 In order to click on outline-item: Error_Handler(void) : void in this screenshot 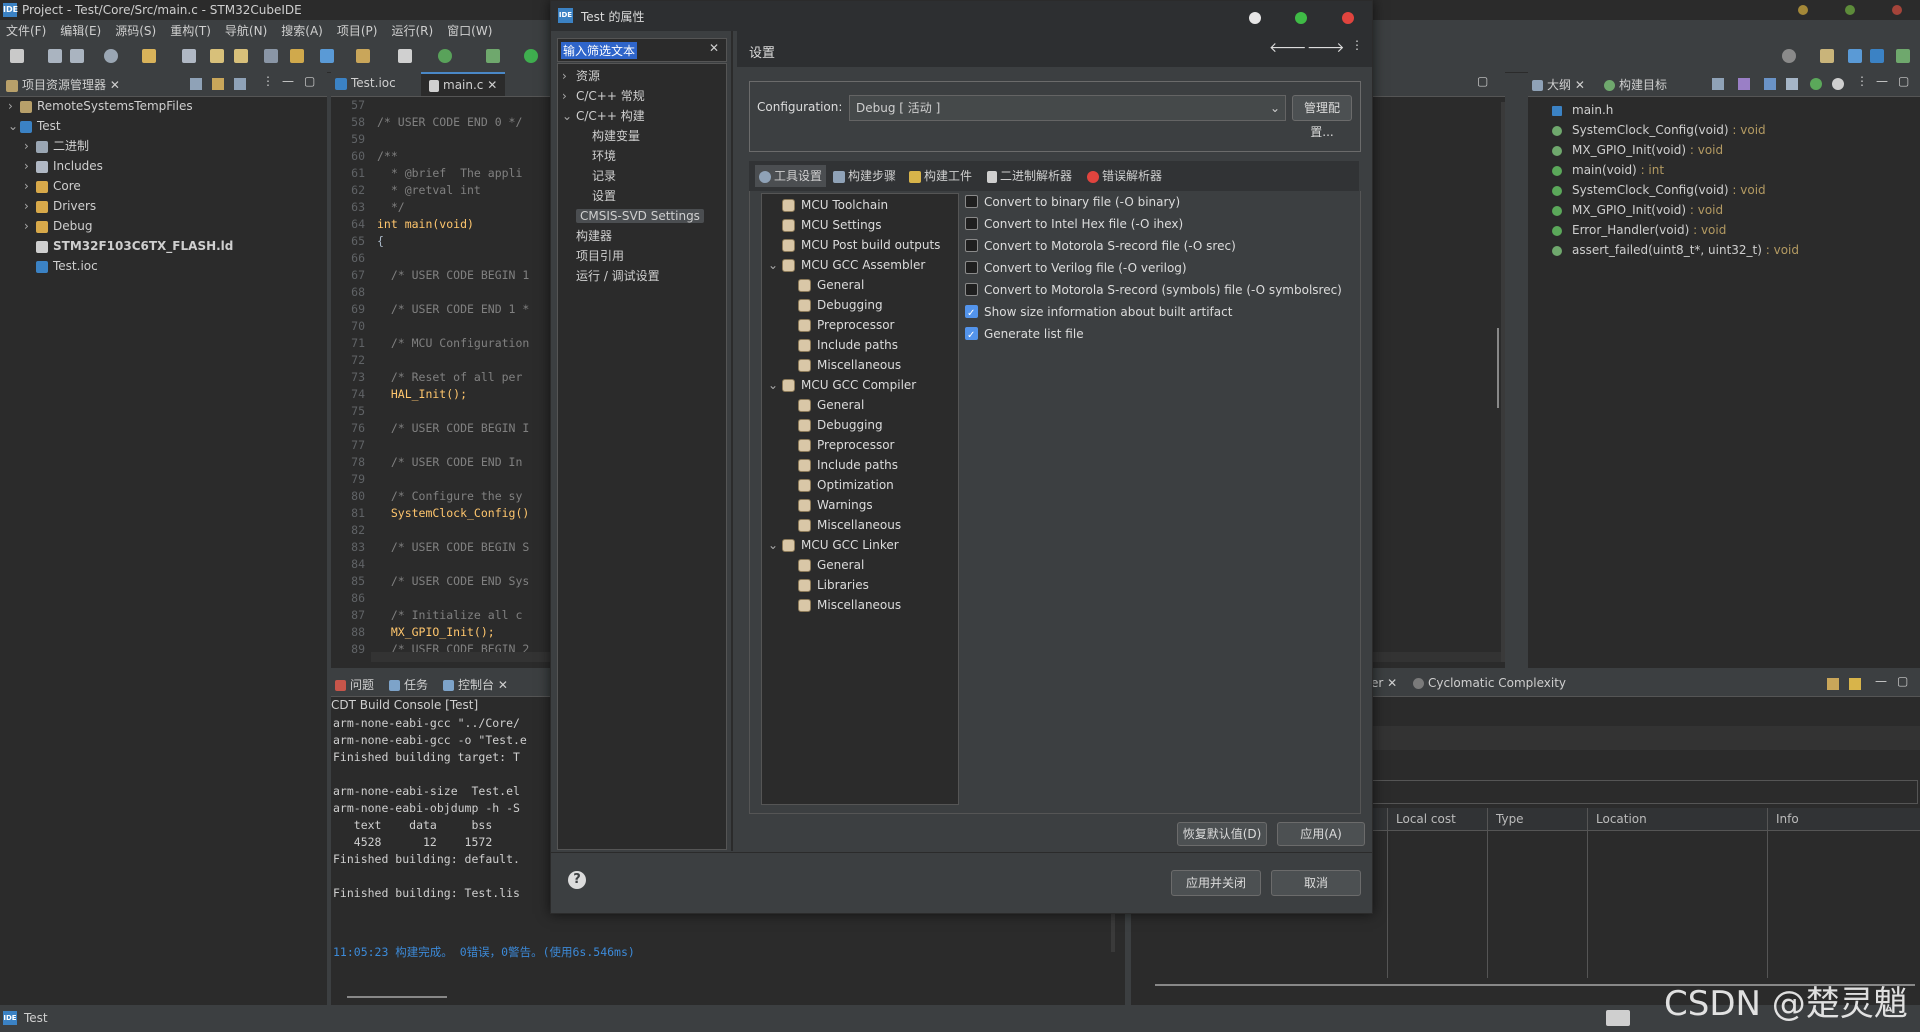, I will do `click(1639, 230)`.